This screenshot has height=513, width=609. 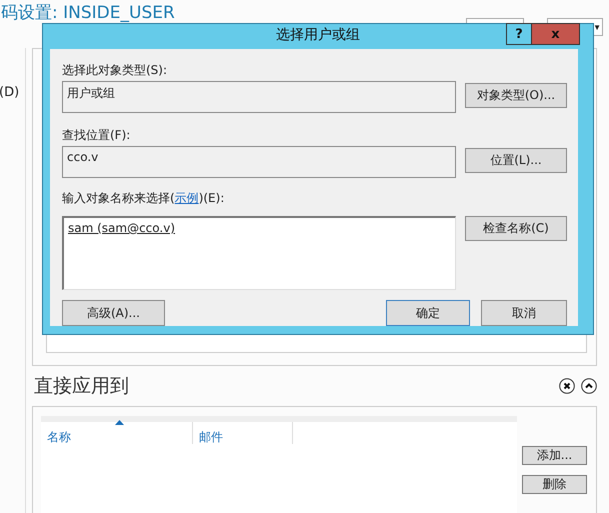 I want to click on dialog-button: 取消, so click(x=524, y=313).